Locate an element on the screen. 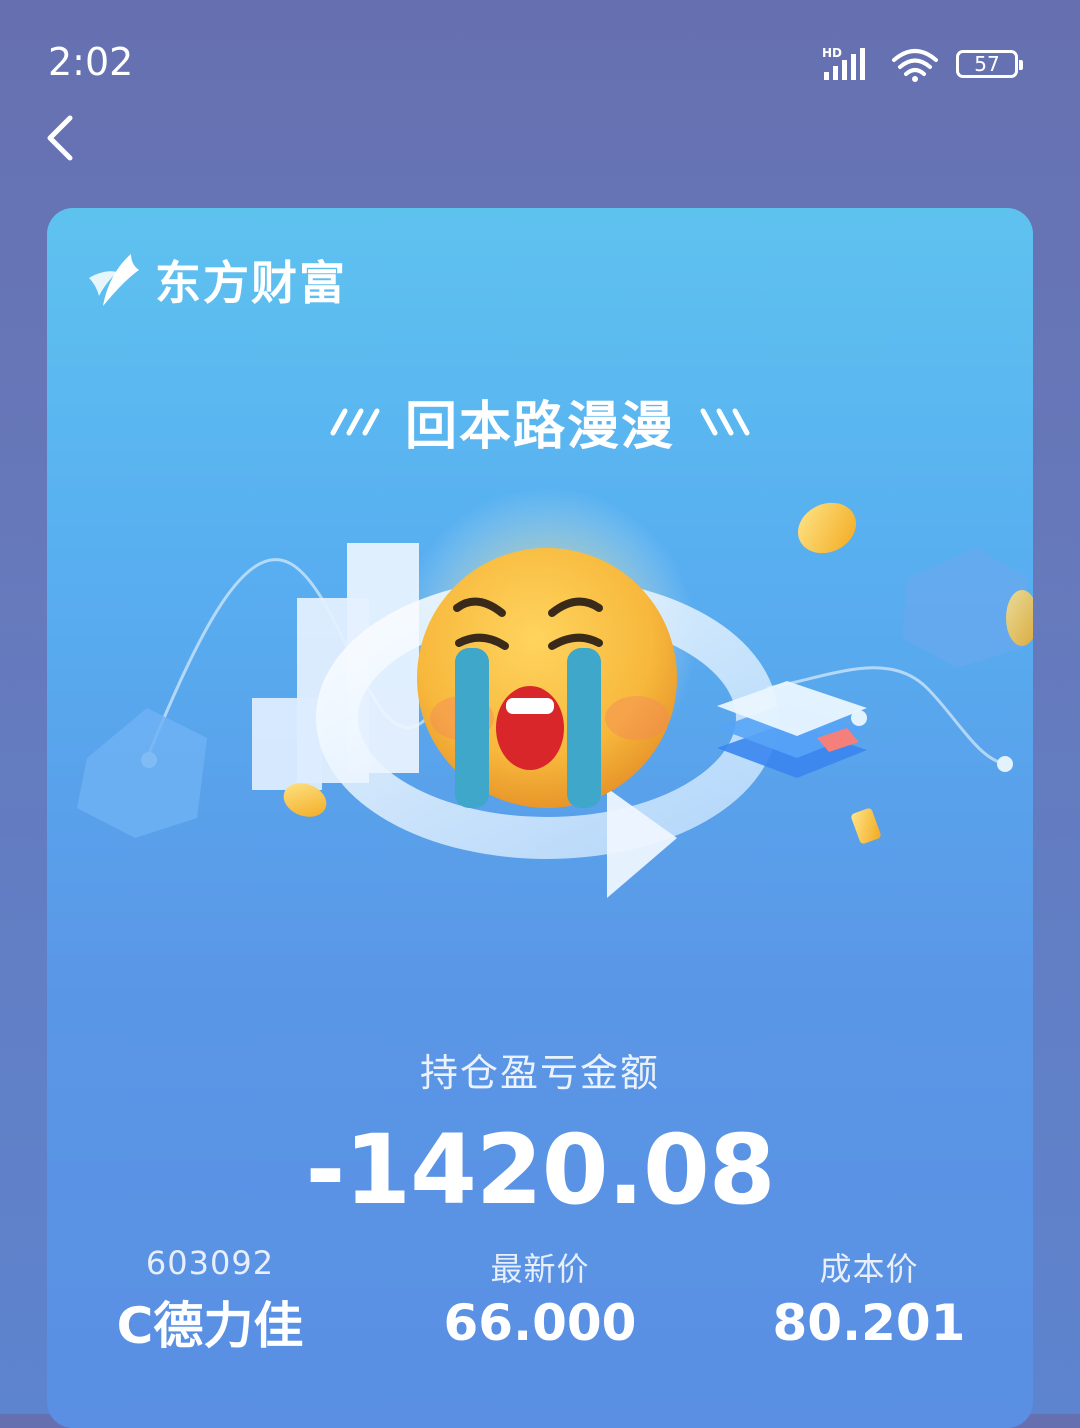 This screenshot has height=1428, width=1080. slash-decoration-right-icon is located at coordinates (725, 421).